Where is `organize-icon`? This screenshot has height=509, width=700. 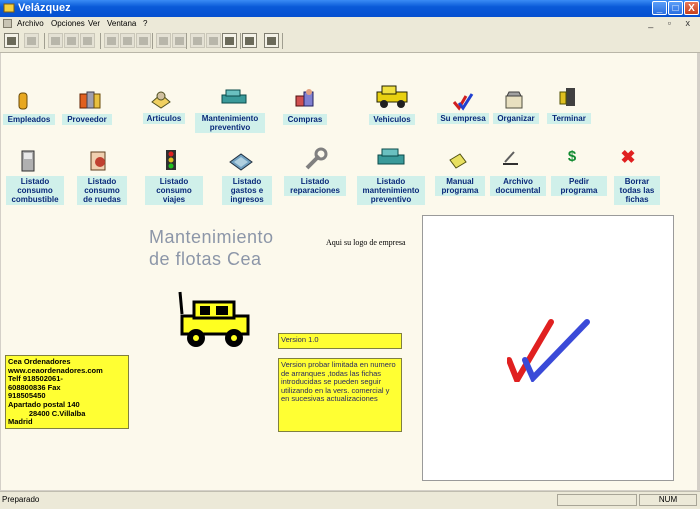
organize-icon is located at coordinates (514, 99).